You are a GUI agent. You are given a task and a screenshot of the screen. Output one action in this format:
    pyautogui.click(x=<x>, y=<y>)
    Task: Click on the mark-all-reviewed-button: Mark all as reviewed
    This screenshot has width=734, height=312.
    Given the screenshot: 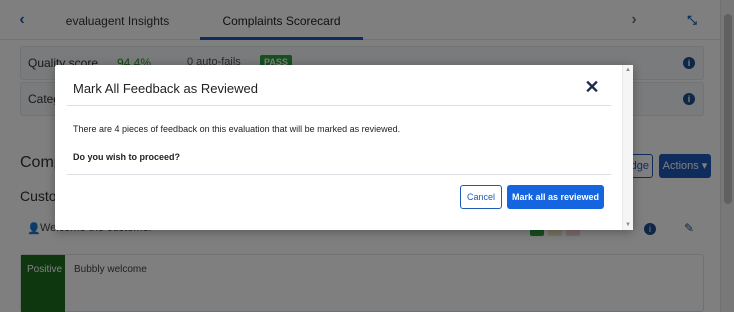 What is the action you would take?
    pyautogui.click(x=555, y=197)
    